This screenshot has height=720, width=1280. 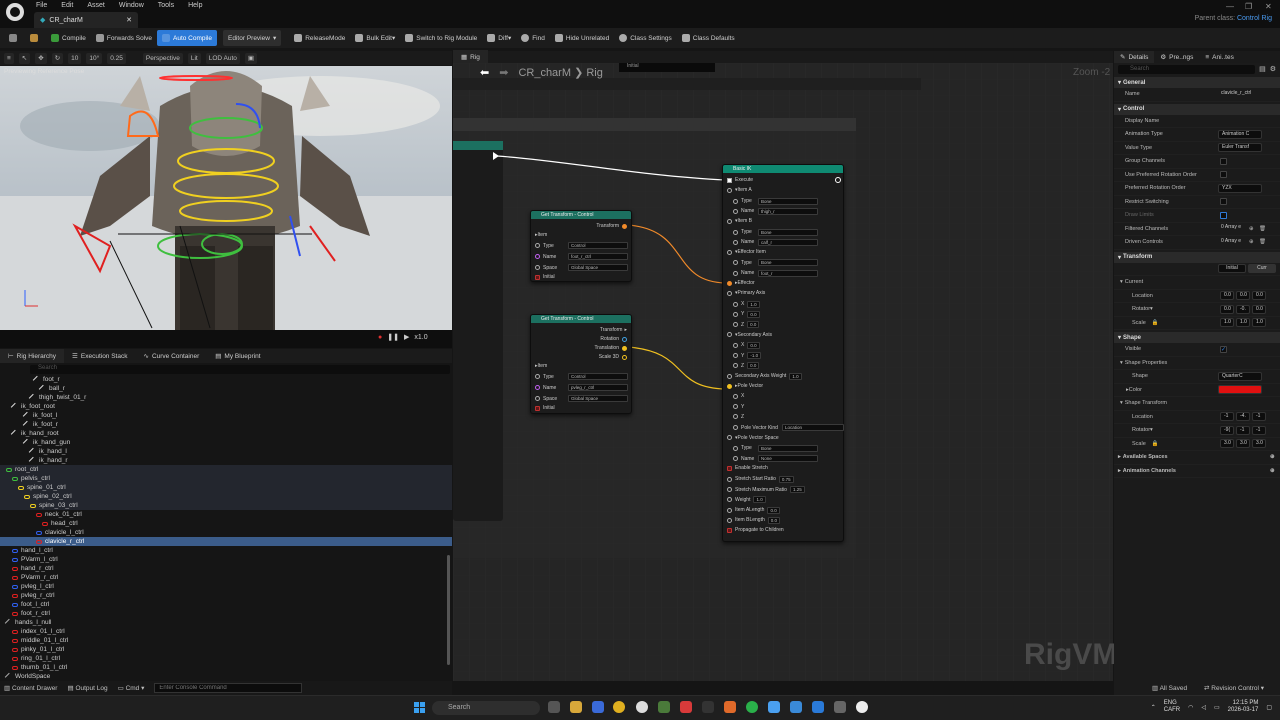 I want to click on location-z: 0.0, so click(x=1259, y=296).